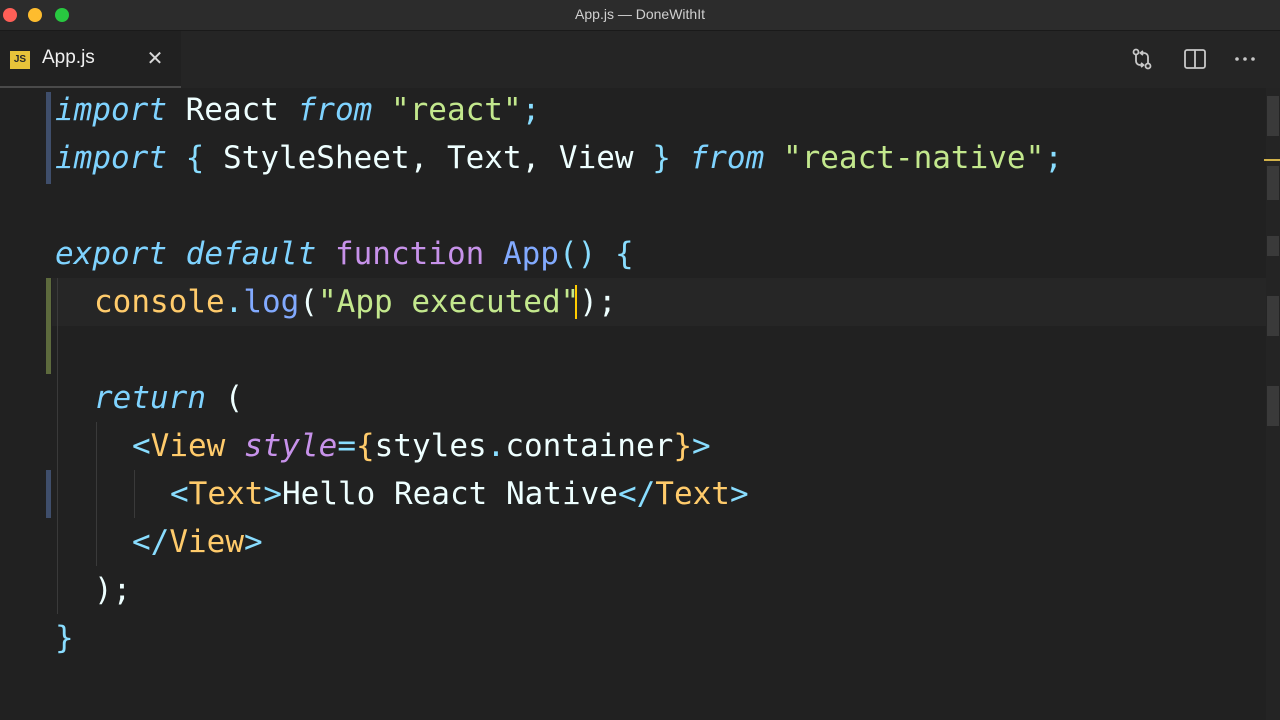 The height and width of the screenshot is (720, 1280). I want to click on window-title: App.js — DoneWithIt, so click(640, 14).